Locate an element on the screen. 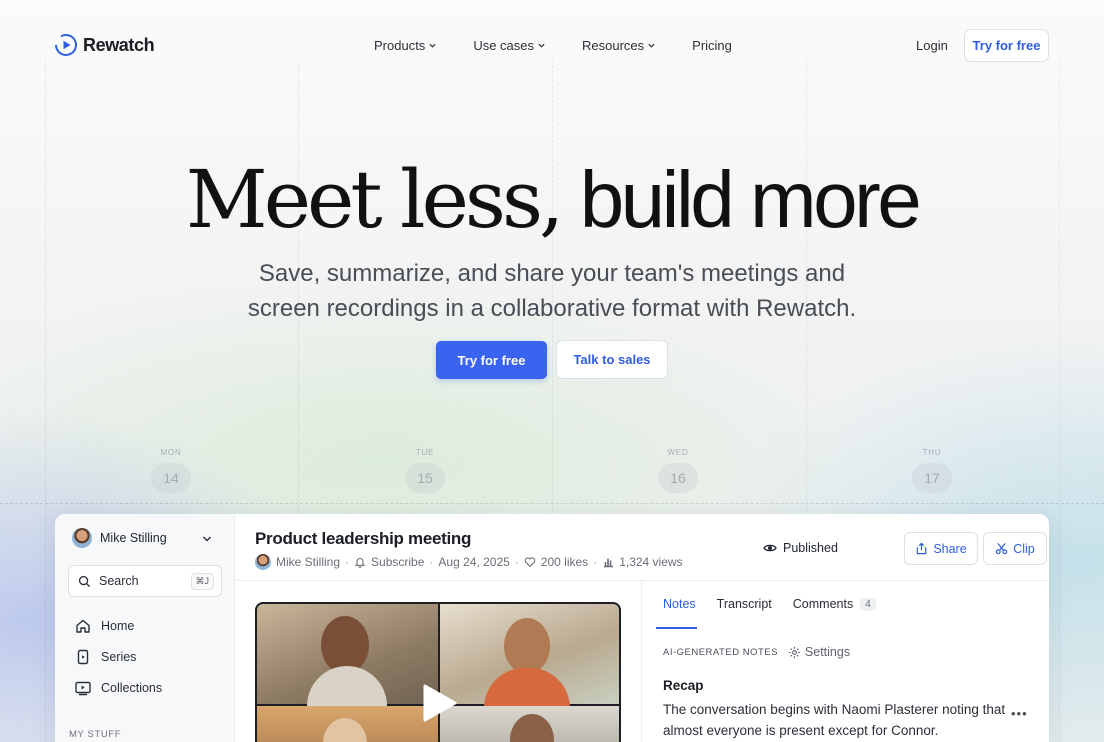 This screenshot has width=1104, height=742. brand-logo: Rewatch is located at coordinates (104, 45).